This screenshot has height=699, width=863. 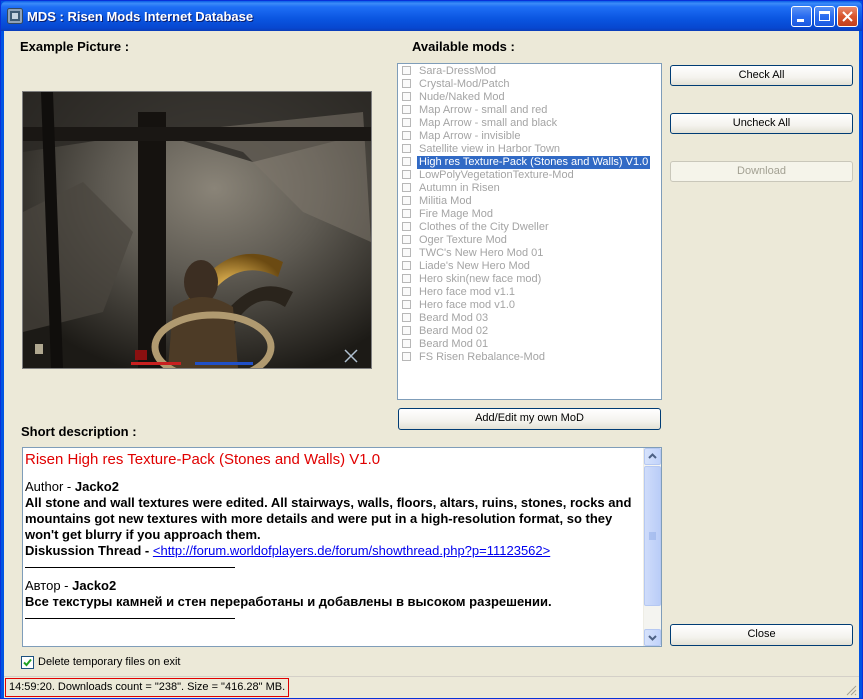 What do you see at coordinates (851, 690) in the screenshot?
I see `resize-grip-icon` at bounding box center [851, 690].